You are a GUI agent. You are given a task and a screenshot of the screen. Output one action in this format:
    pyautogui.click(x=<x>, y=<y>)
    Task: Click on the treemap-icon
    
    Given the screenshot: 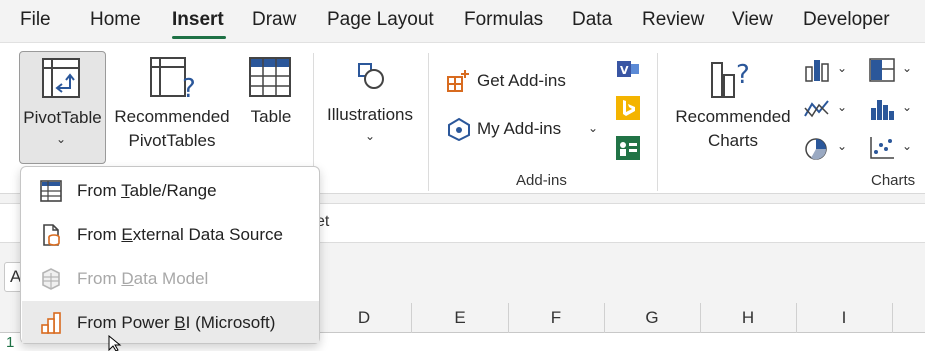 What is the action you would take?
    pyautogui.click(x=882, y=70)
    